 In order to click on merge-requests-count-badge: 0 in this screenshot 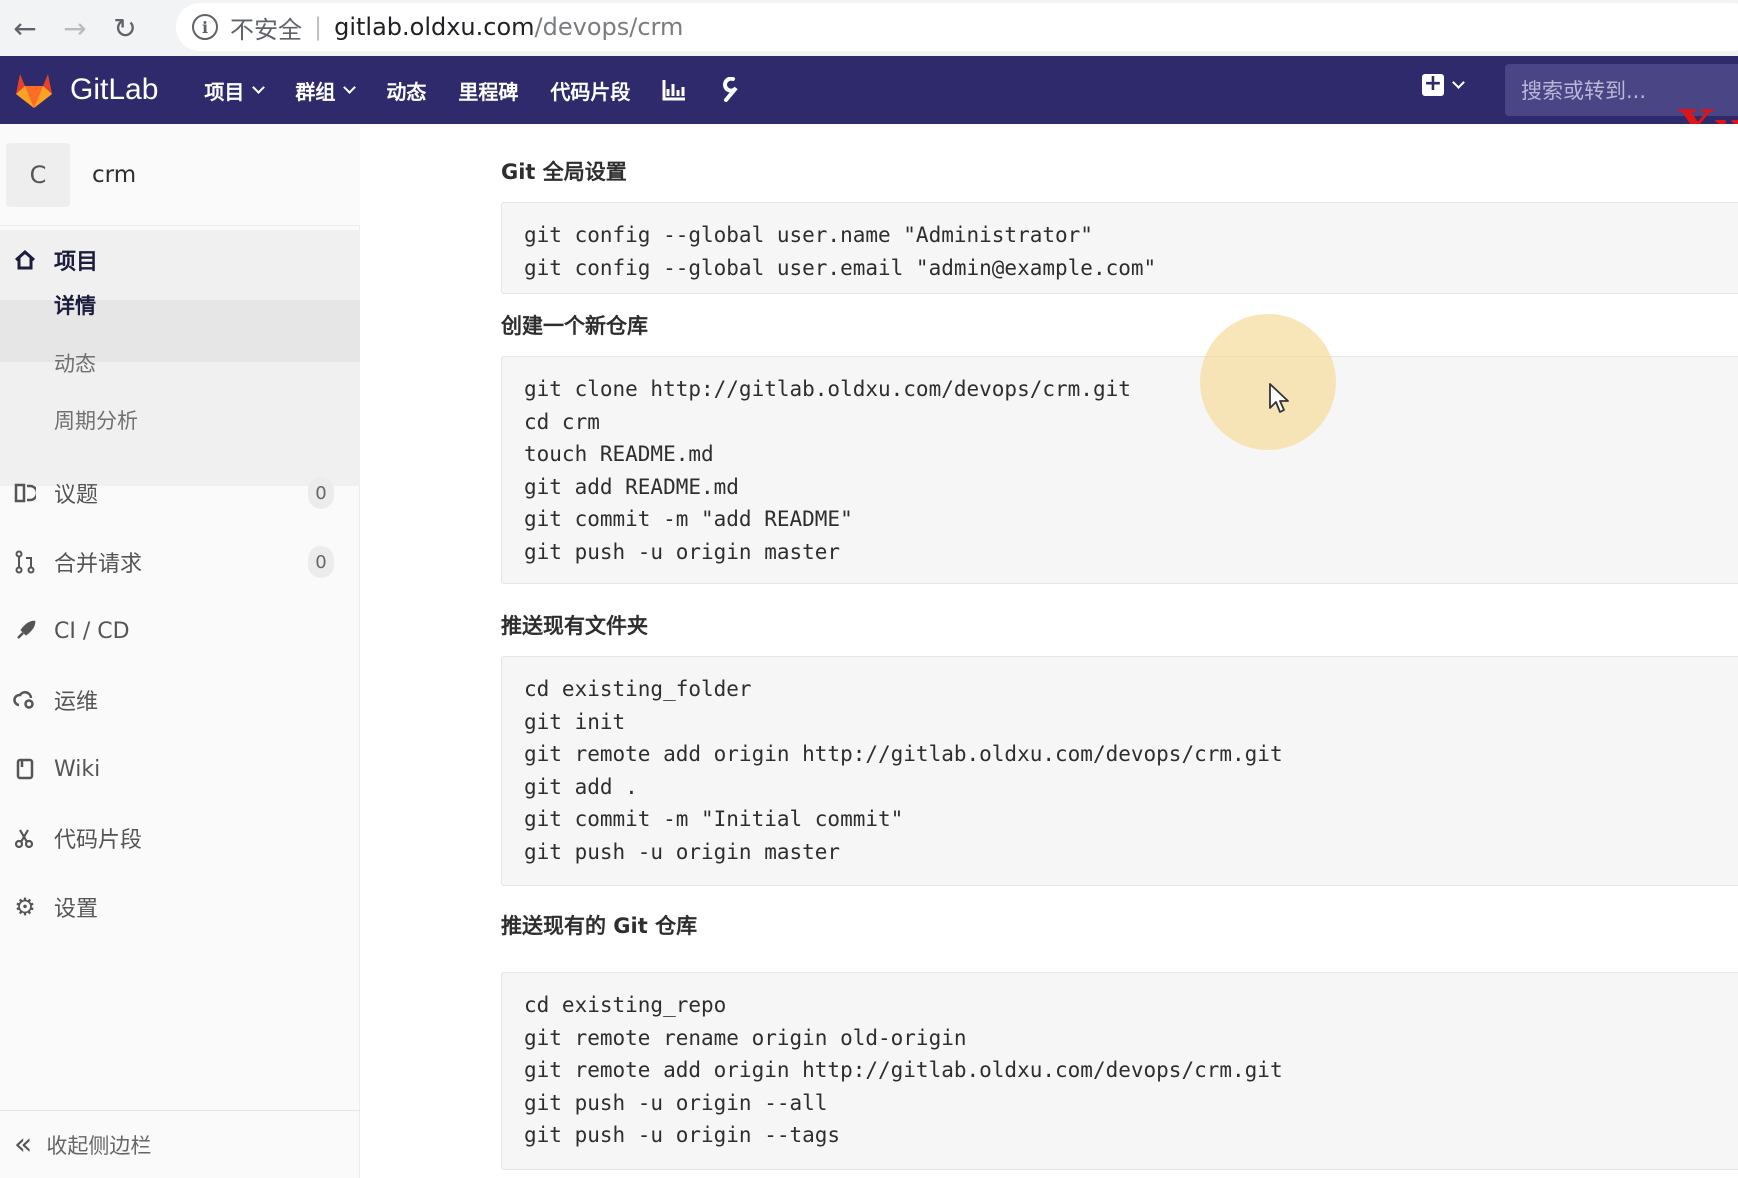, I will do `click(321, 562)`.